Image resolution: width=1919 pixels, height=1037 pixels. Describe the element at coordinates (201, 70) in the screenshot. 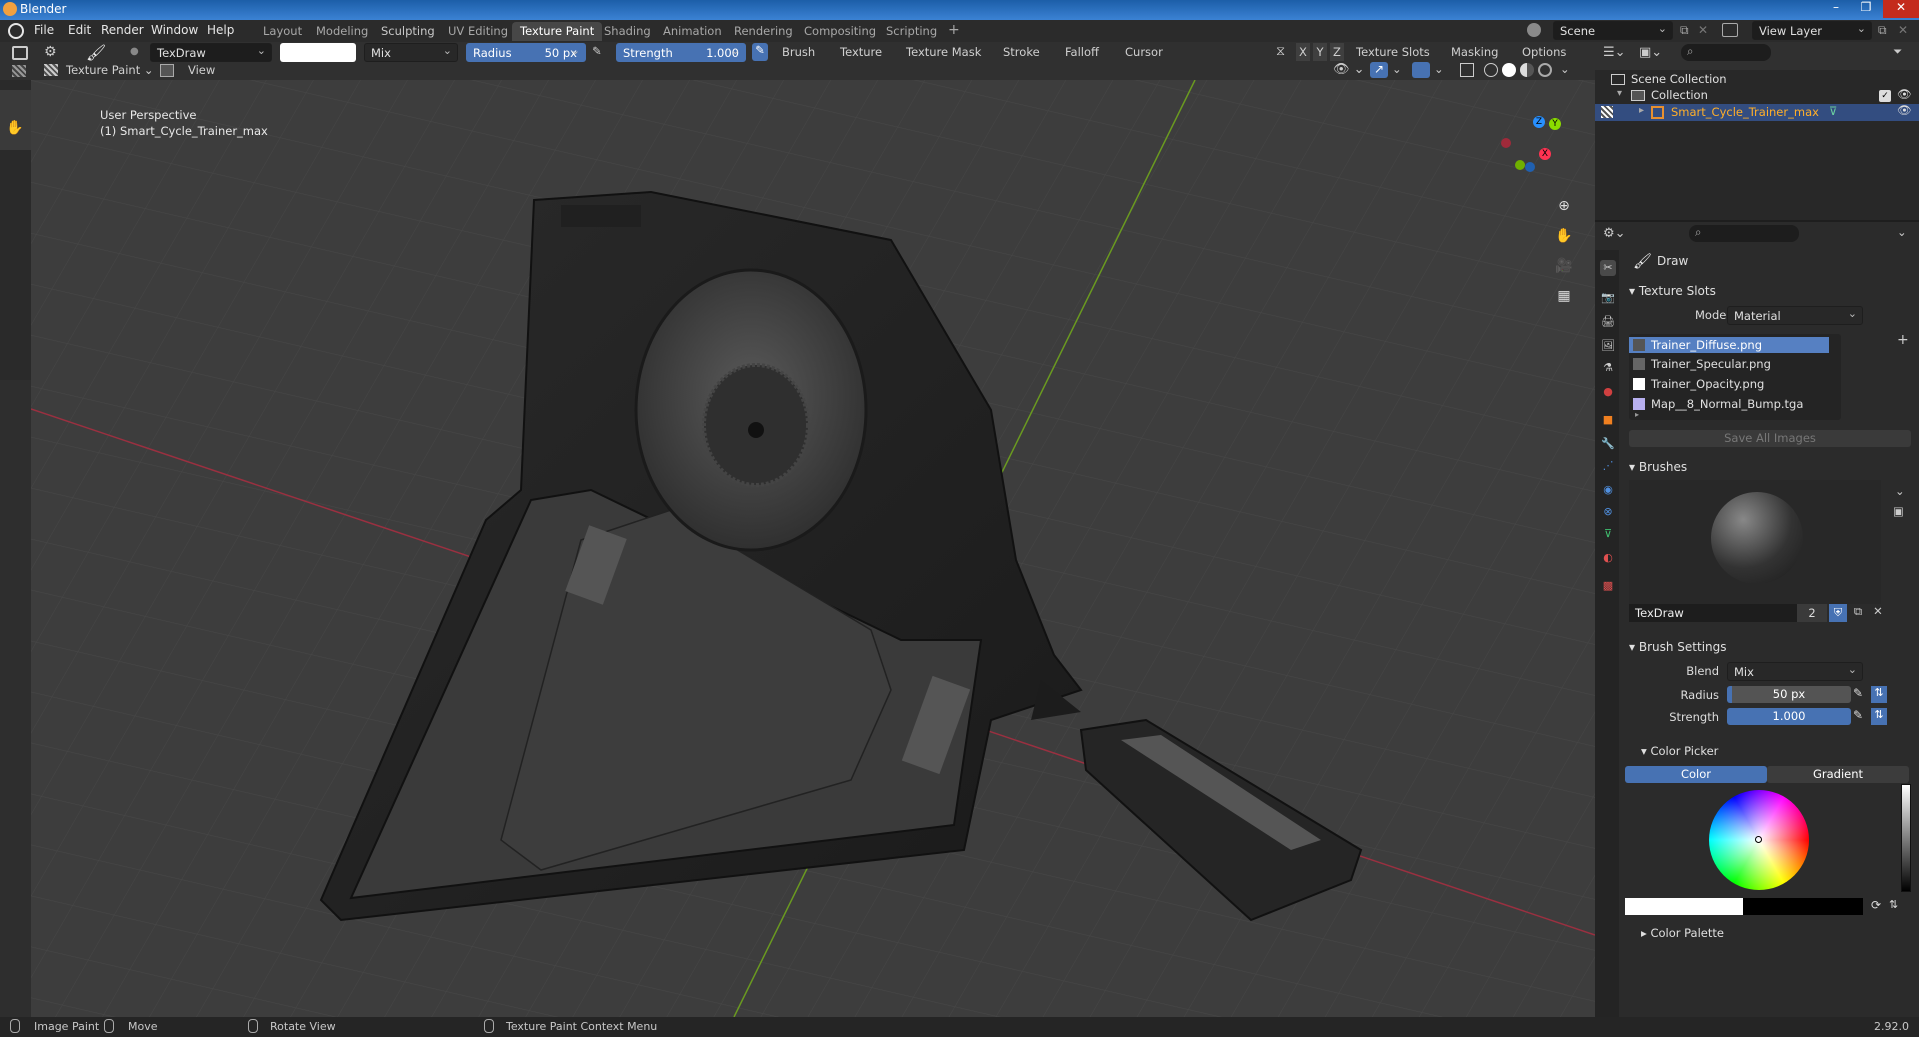

I see `view-menu: View` at that location.